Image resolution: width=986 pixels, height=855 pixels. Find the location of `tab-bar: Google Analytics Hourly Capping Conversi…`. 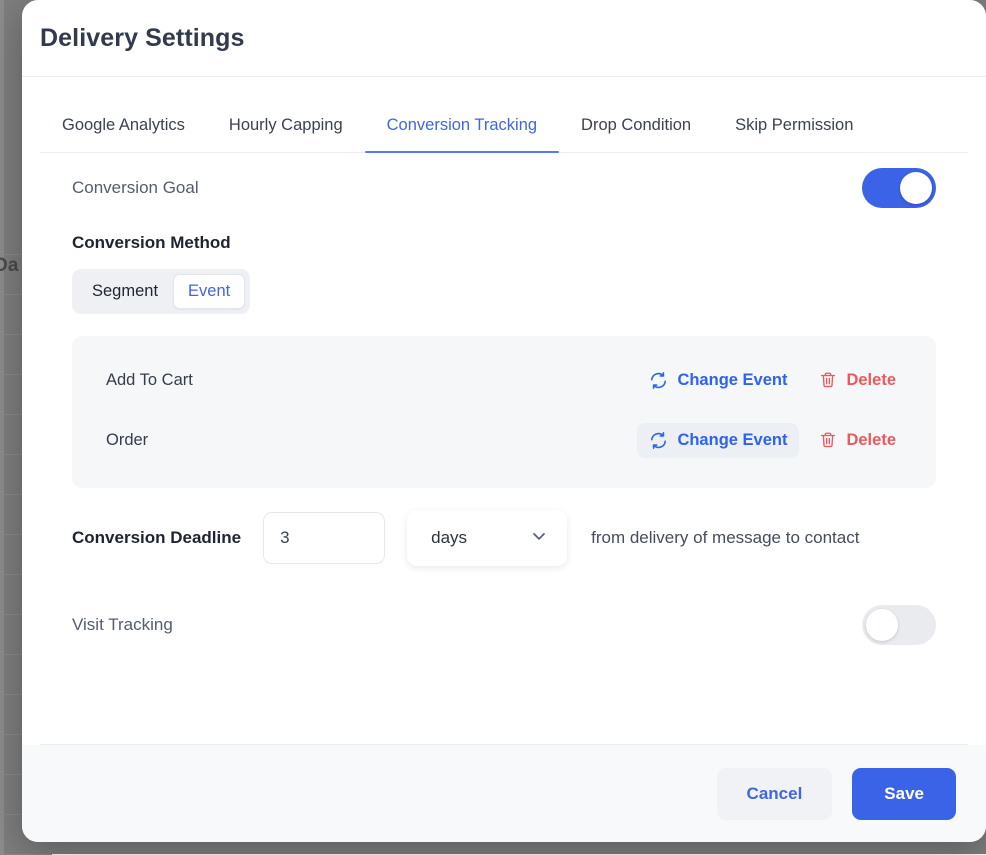

tab-bar: Google Analytics Hourly Capping Conversi… is located at coordinates (504, 115).